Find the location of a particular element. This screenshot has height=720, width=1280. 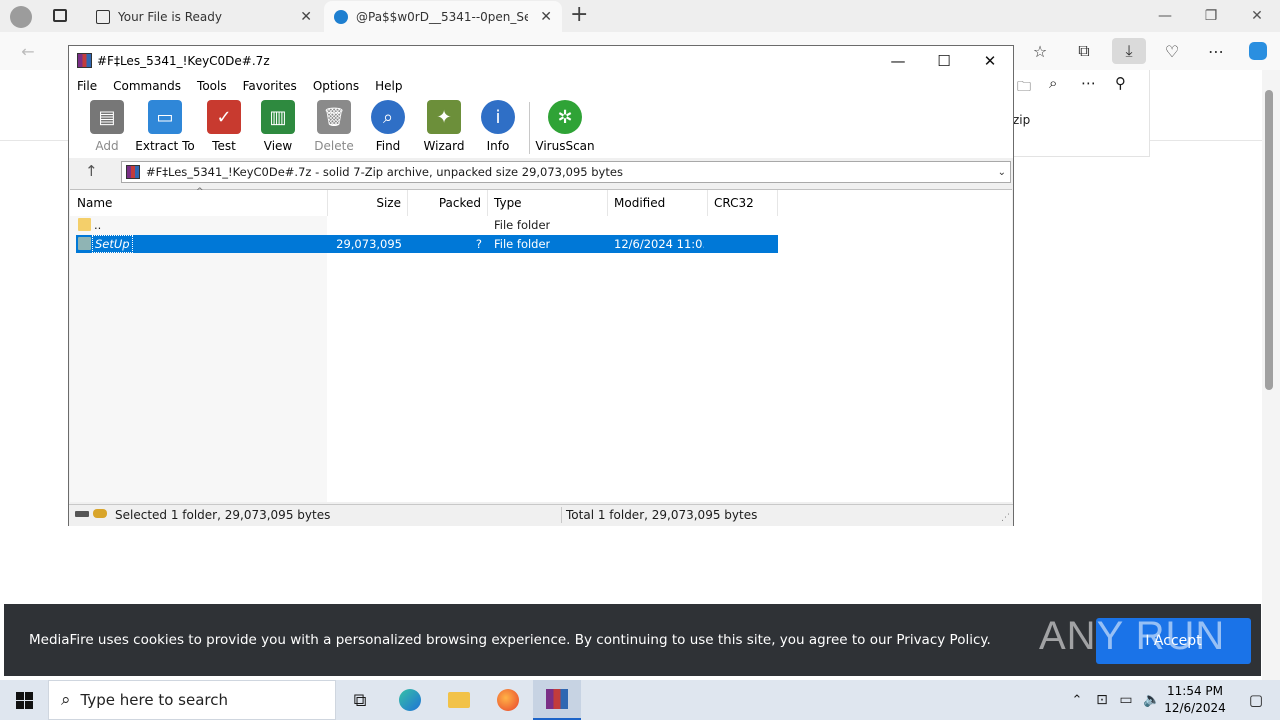

chevron-down-icon: ⌄ is located at coordinates (1002, 172).